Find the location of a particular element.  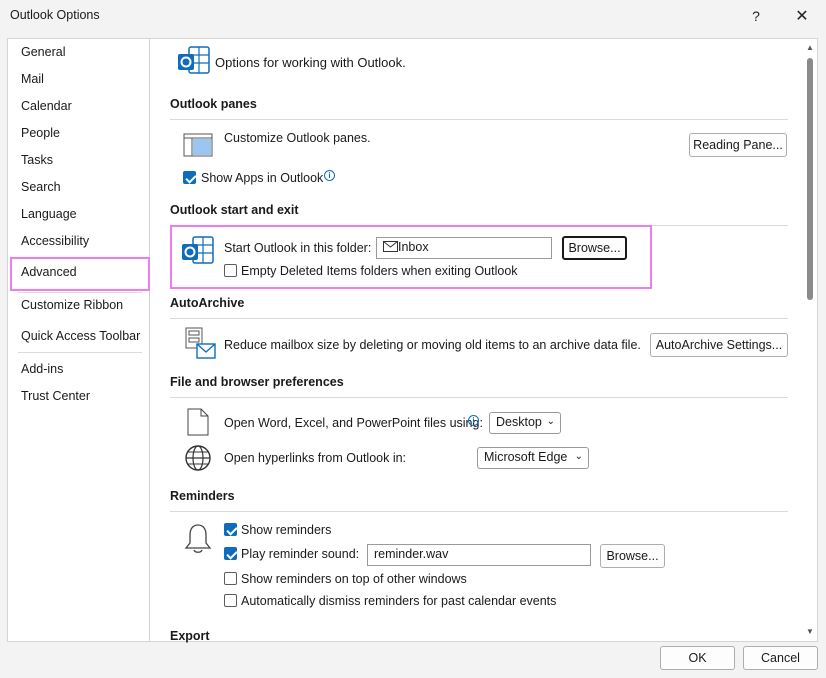

help-button: ? is located at coordinates (756, 16).